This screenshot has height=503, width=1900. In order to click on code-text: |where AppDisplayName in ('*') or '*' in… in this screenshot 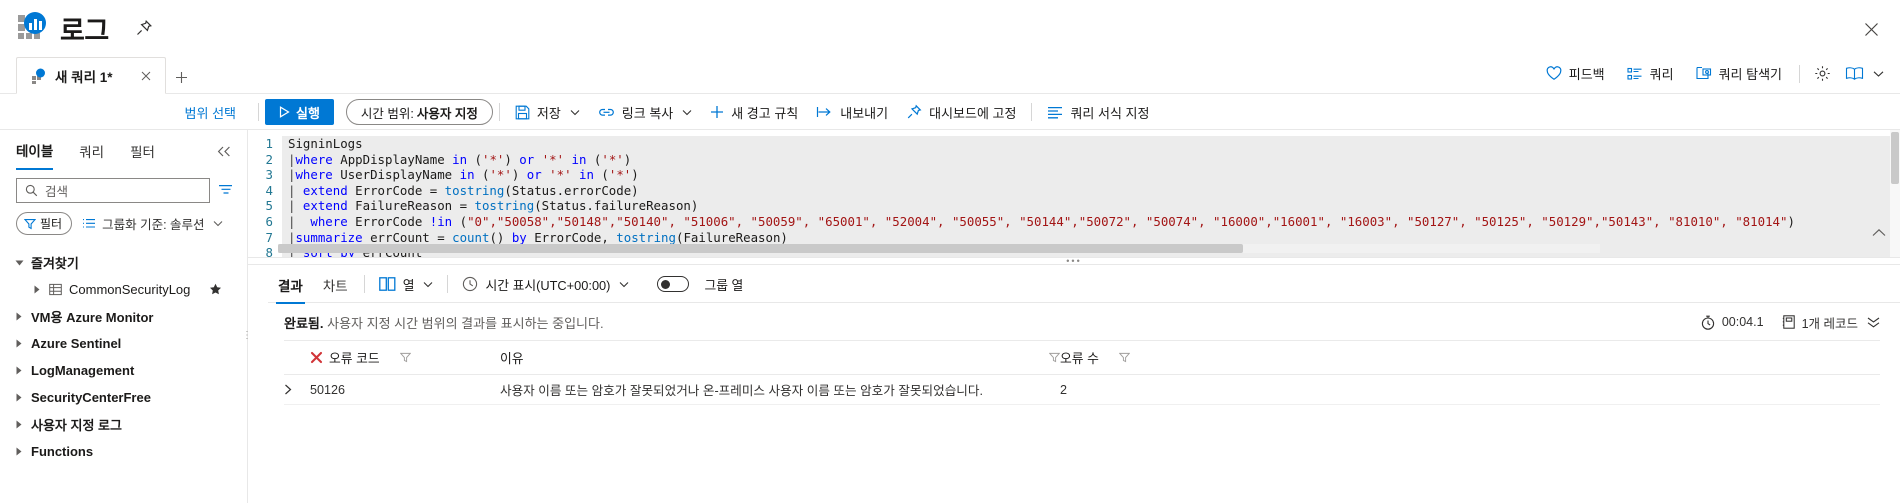, I will do `click(1091, 159)`.